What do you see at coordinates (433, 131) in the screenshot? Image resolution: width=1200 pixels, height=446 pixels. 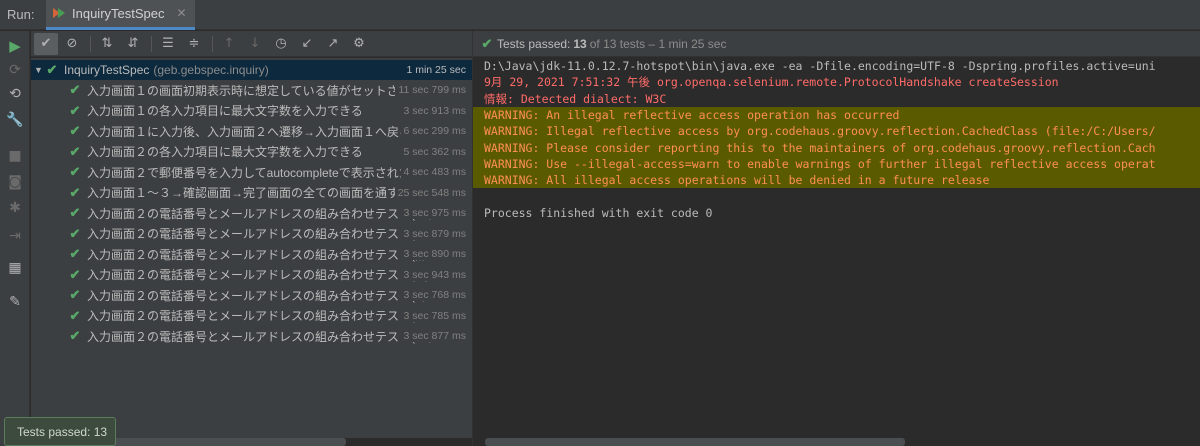 I see `test-time: 6 sec 299 ms` at bounding box center [433, 131].